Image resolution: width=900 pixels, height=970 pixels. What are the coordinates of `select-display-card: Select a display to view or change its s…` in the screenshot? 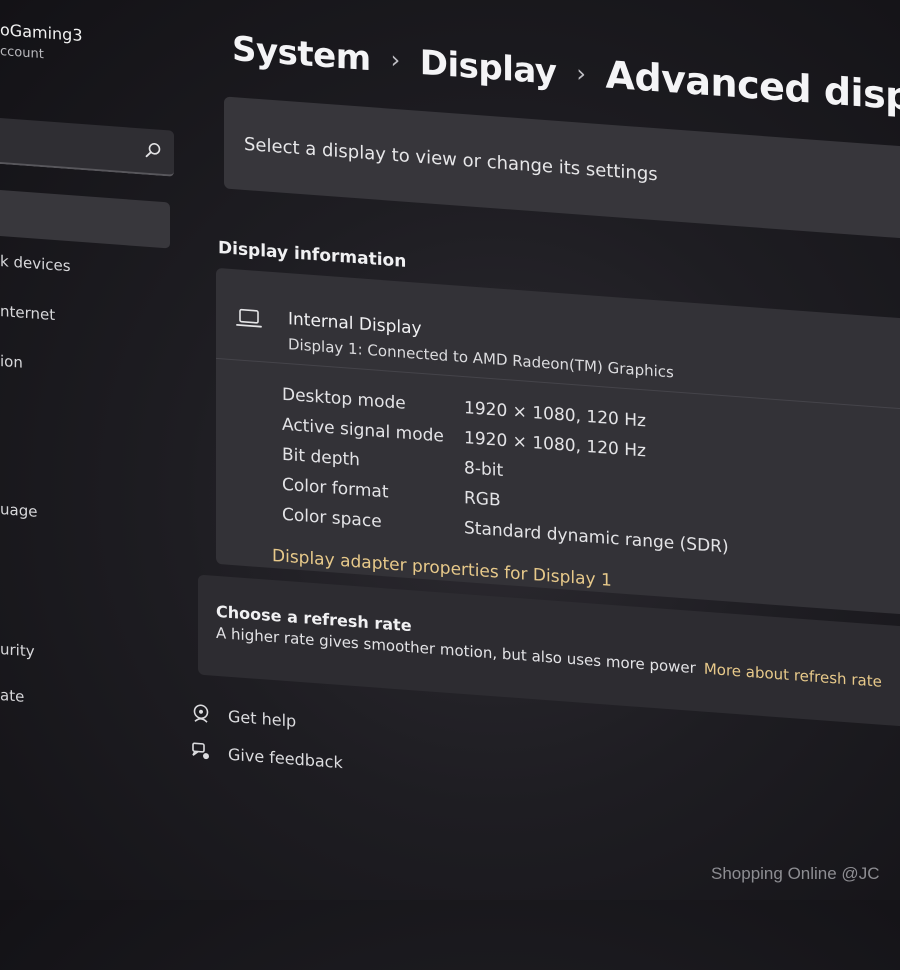 It's located at (562, 168).